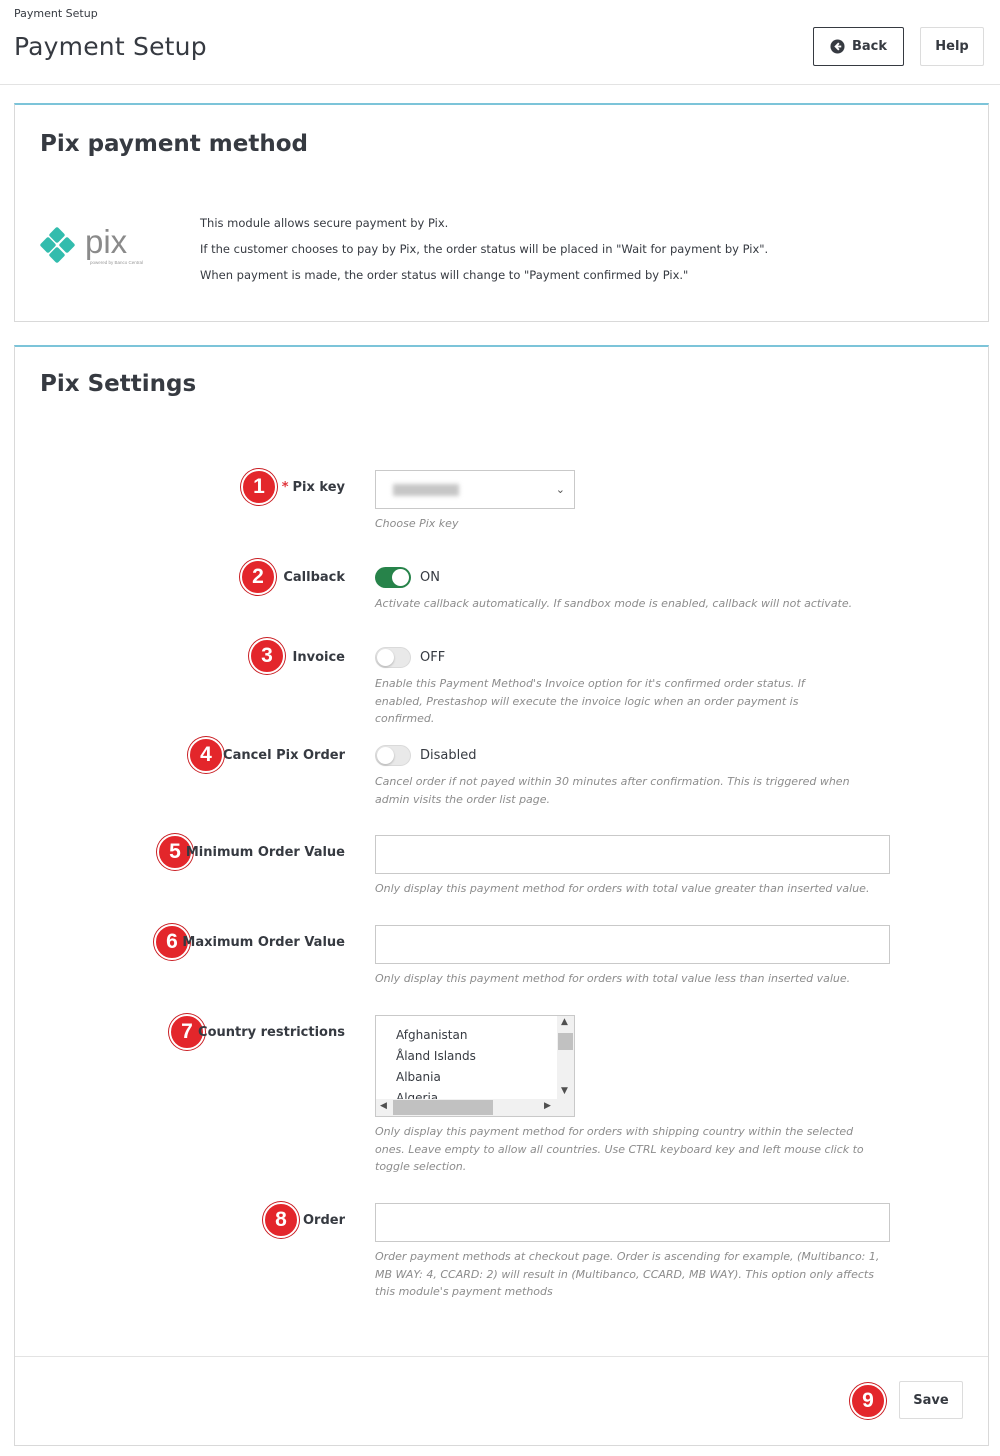  What do you see at coordinates (565, 1107) in the screenshot?
I see `scrollbar-corner` at bounding box center [565, 1107].